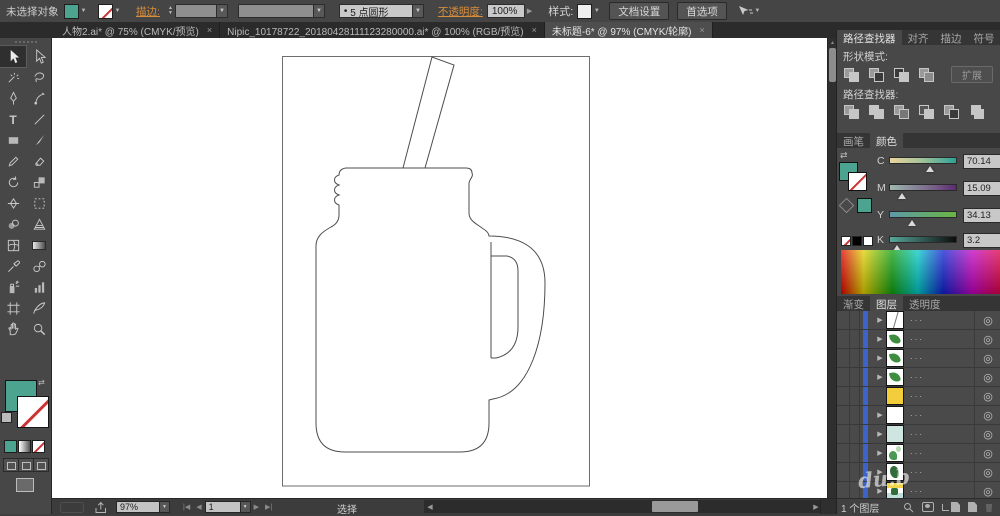 This screenshot has width=1000, height=516. Describe the element at coordinates (39, 203) in the screenshot. I see `free-transform-tool` at that location.